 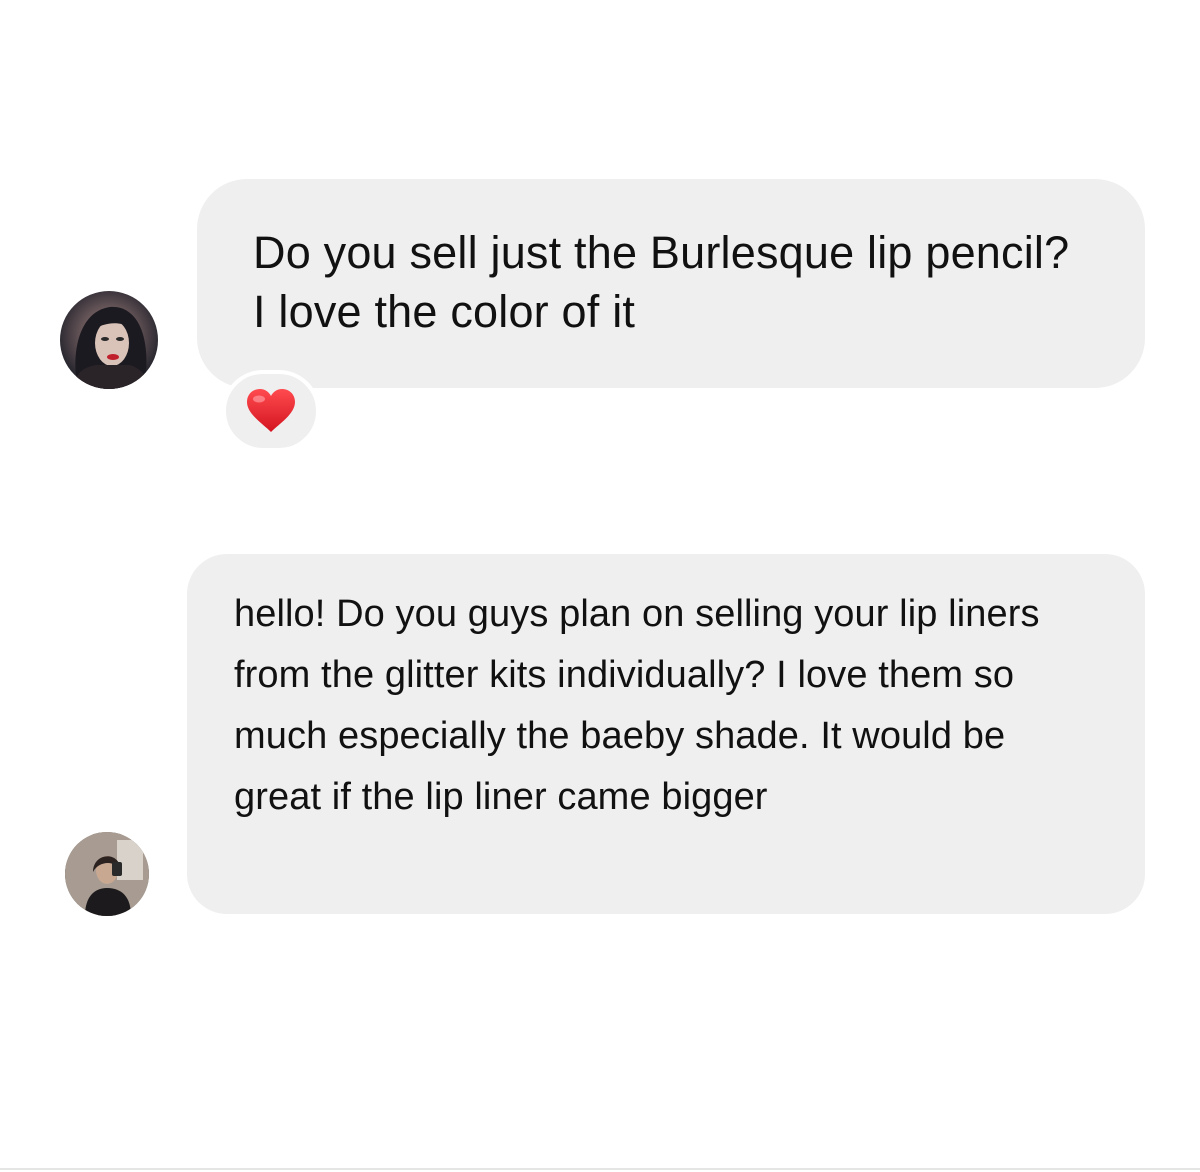 I want to click on reaction-badge, so click(x=271, y=411).